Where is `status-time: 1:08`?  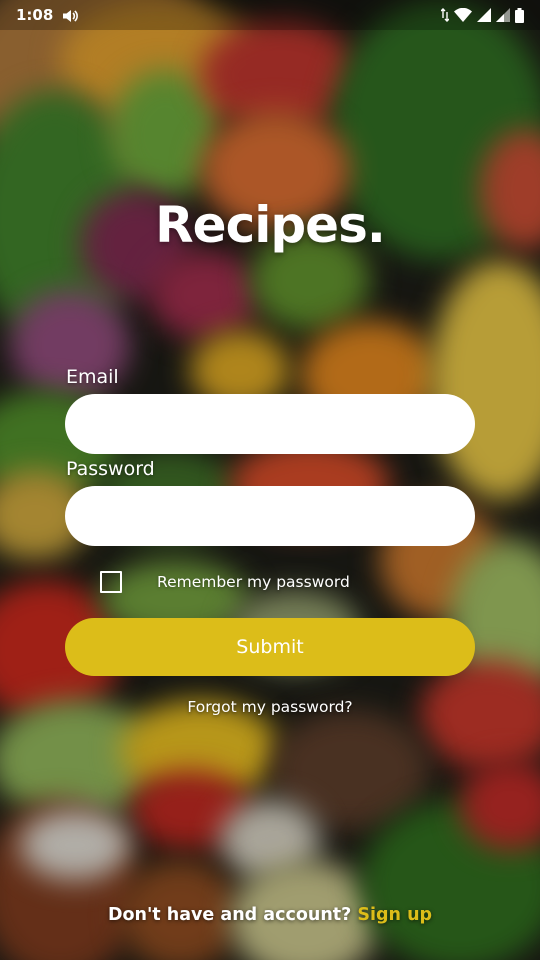 status-time: 1:08 is located at coordinates (35, 15).